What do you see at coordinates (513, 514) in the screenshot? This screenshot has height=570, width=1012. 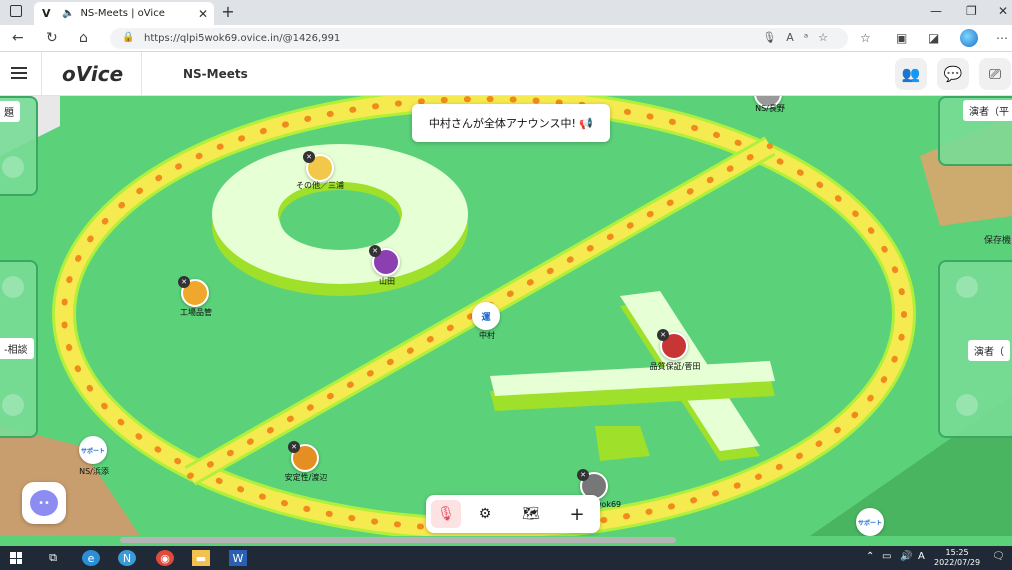 I see `bottom-toolbar: 🎙 ⚙ 🗺 +` at bounding box center [513, 514].